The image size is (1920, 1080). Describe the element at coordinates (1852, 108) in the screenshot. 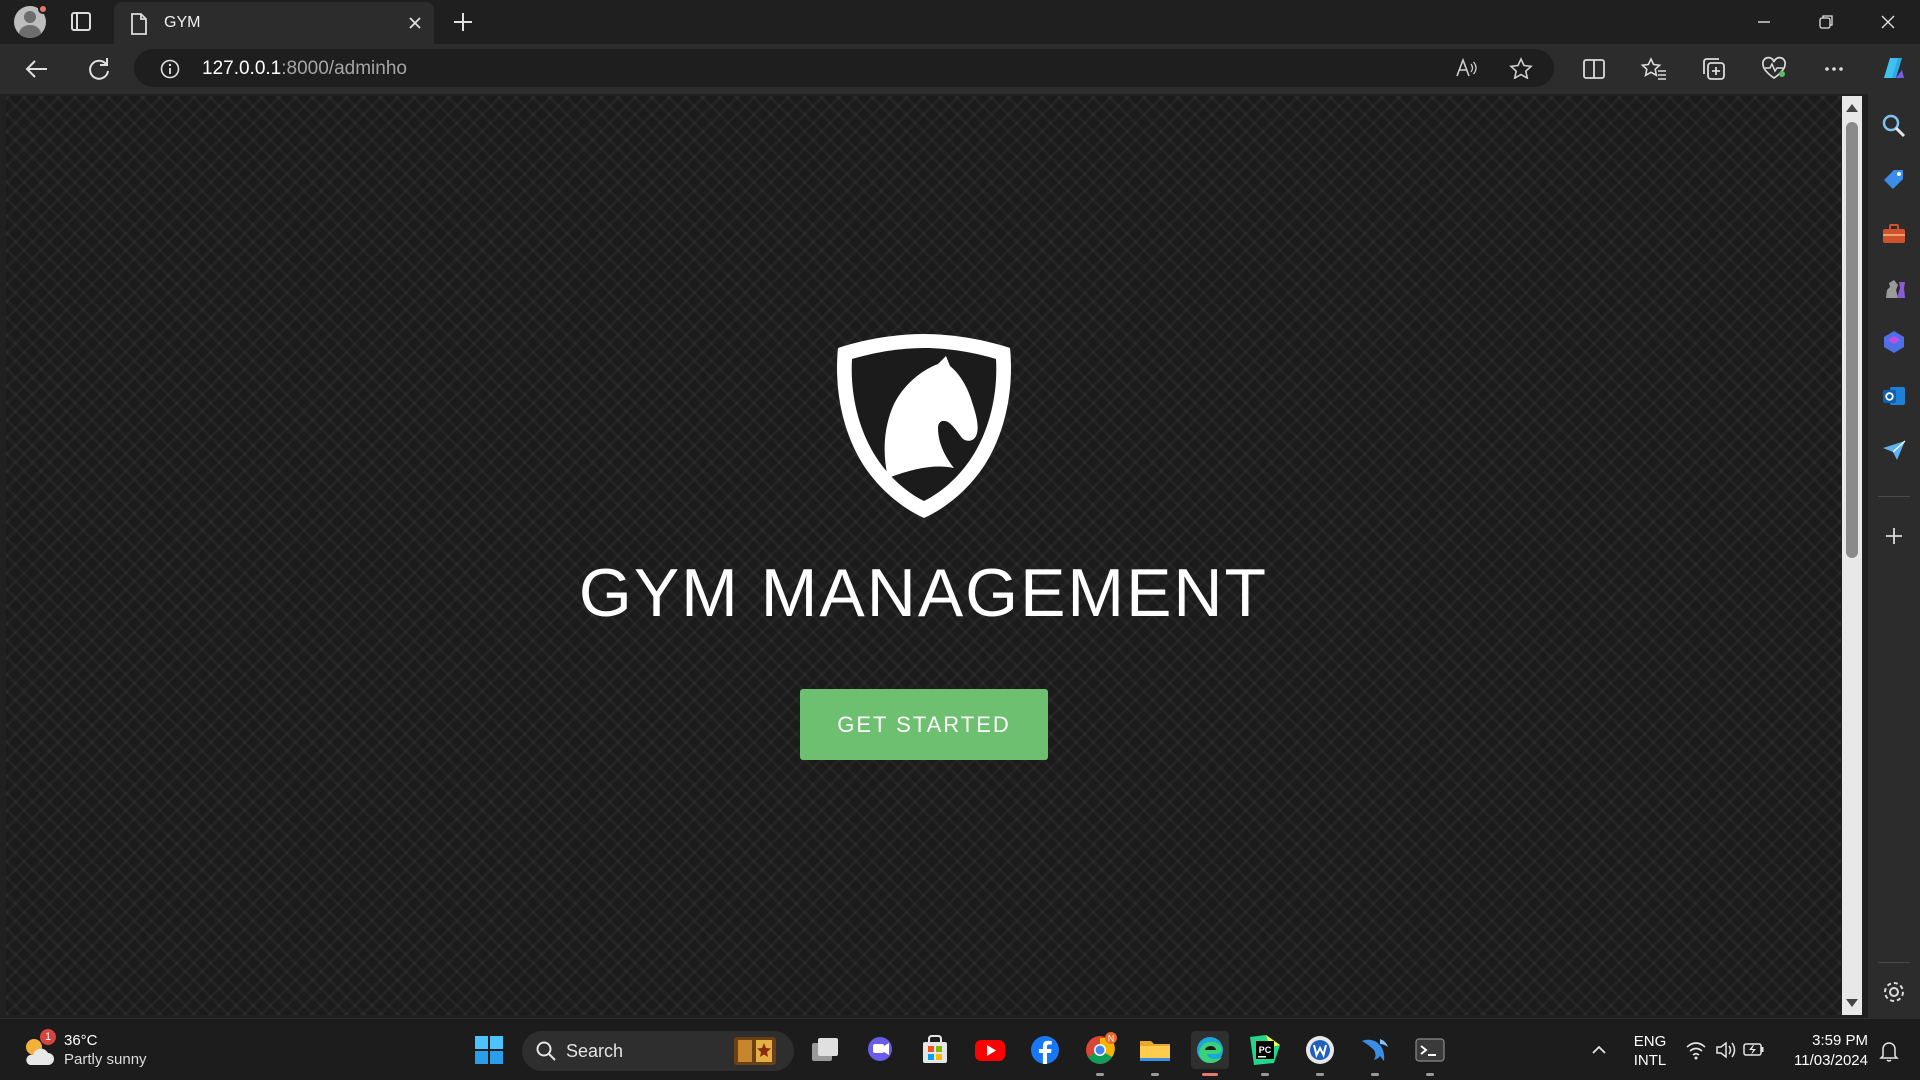

I see `scroll-up-arrow-icon` at that location.